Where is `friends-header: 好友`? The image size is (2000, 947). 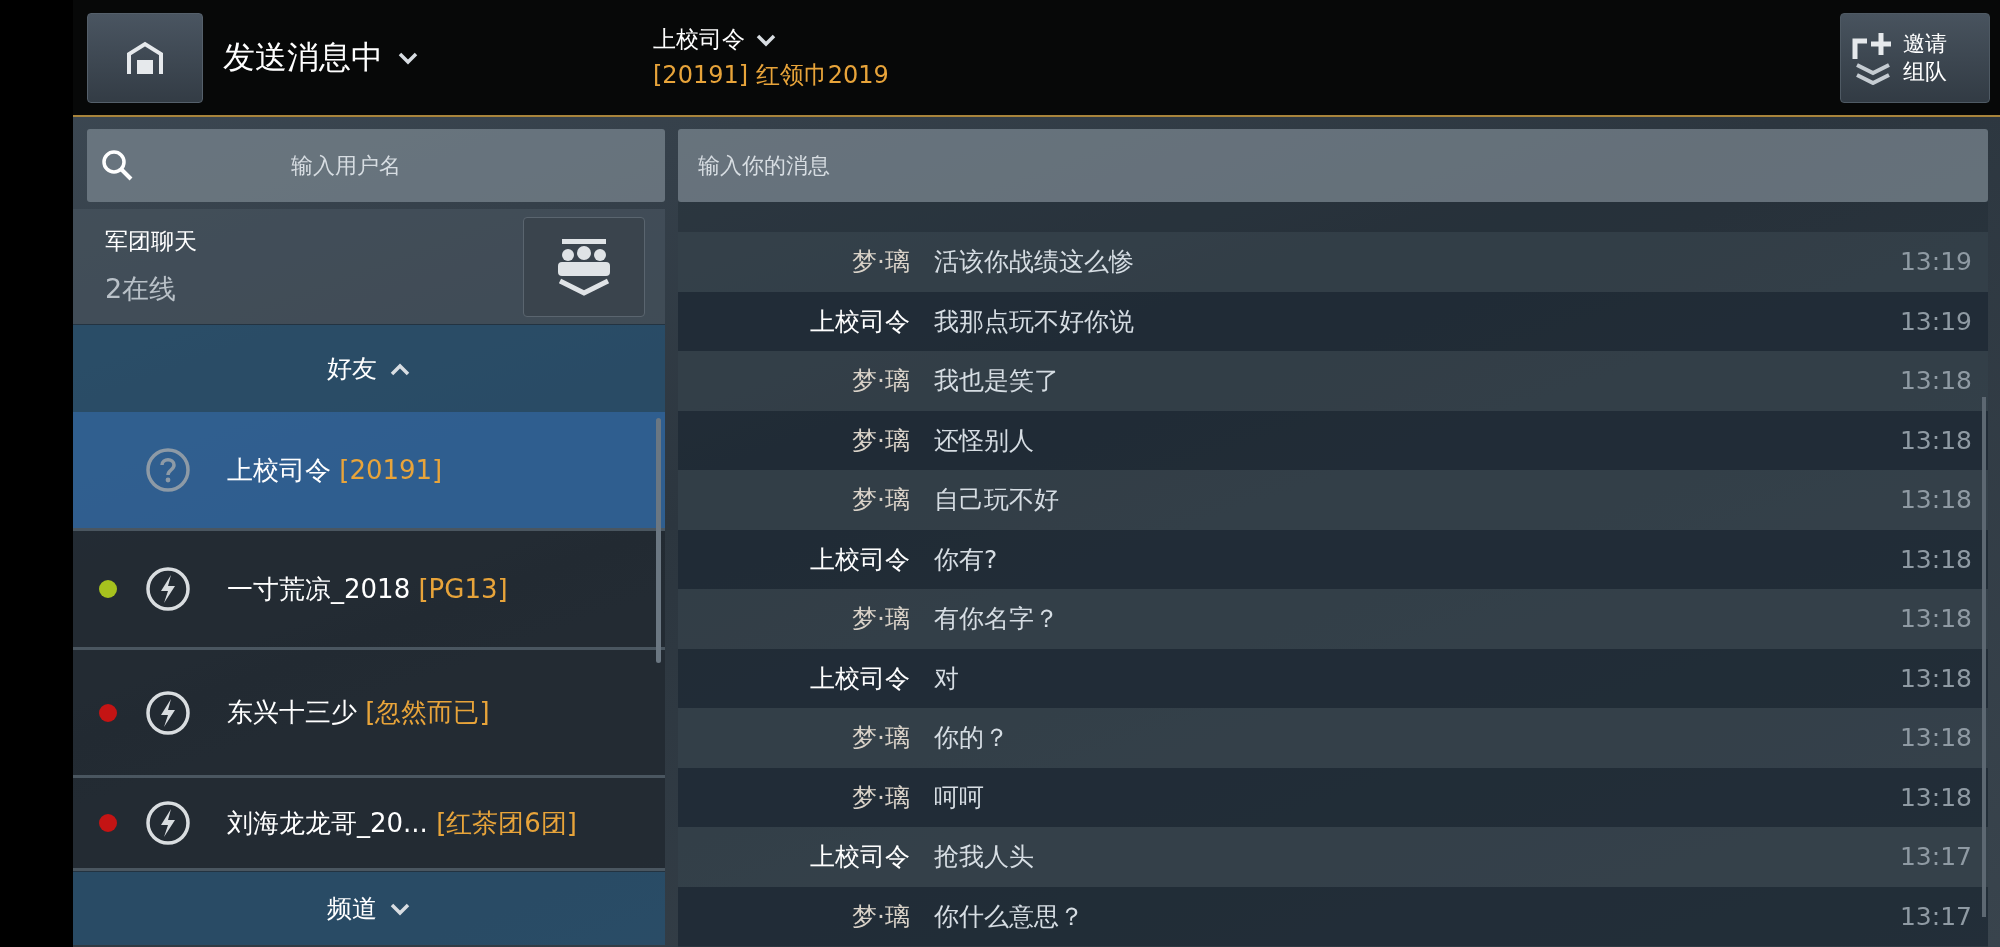 friends-header: 好友 is located at coordinates (369, 368).